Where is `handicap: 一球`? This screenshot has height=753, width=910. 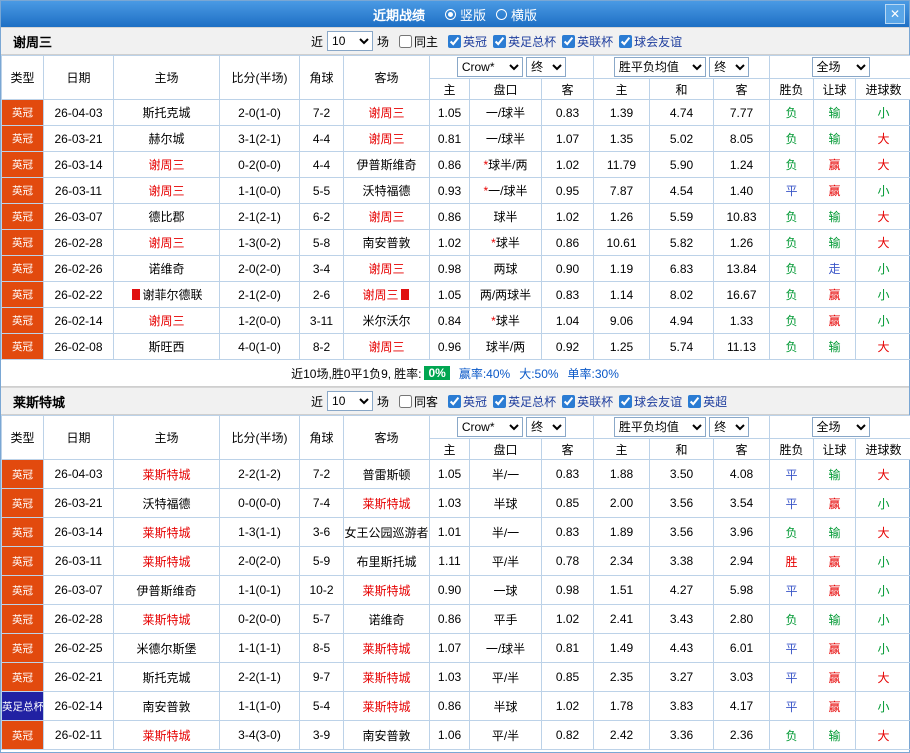 handicap: 一球 is located at coordinates (505, 590).